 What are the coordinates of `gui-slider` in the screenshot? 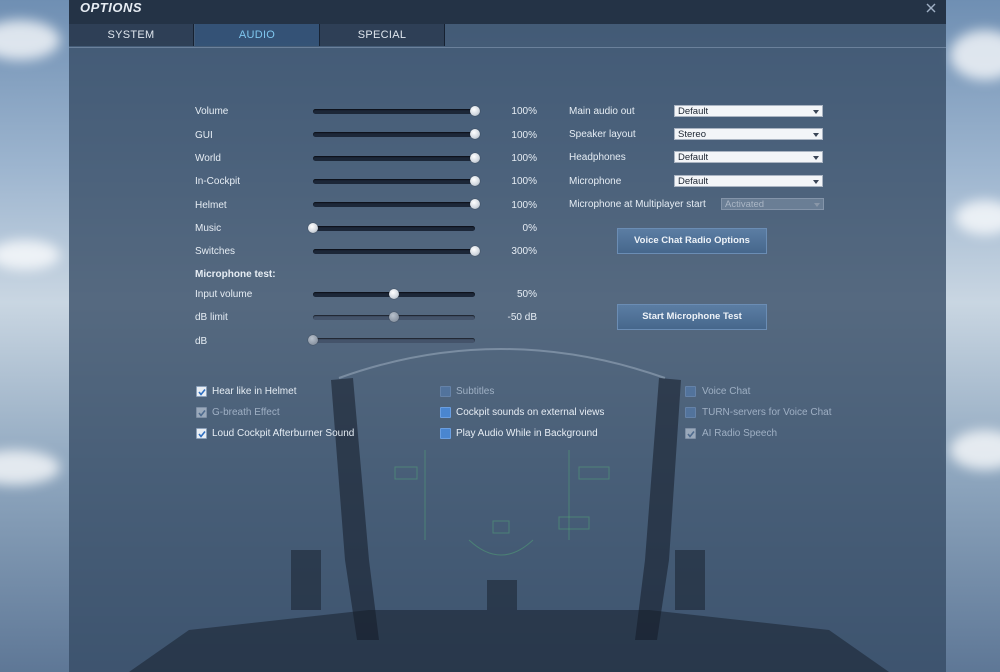 It's located at (396, 134).